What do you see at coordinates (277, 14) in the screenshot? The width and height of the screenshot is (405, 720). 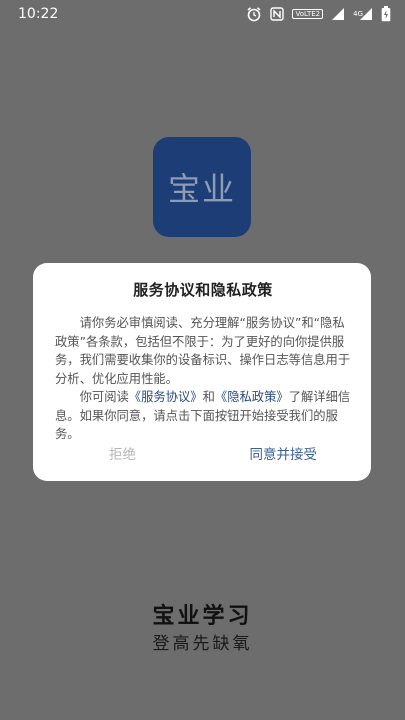 I see `nfc-icon` at bounding box center [277, 14].